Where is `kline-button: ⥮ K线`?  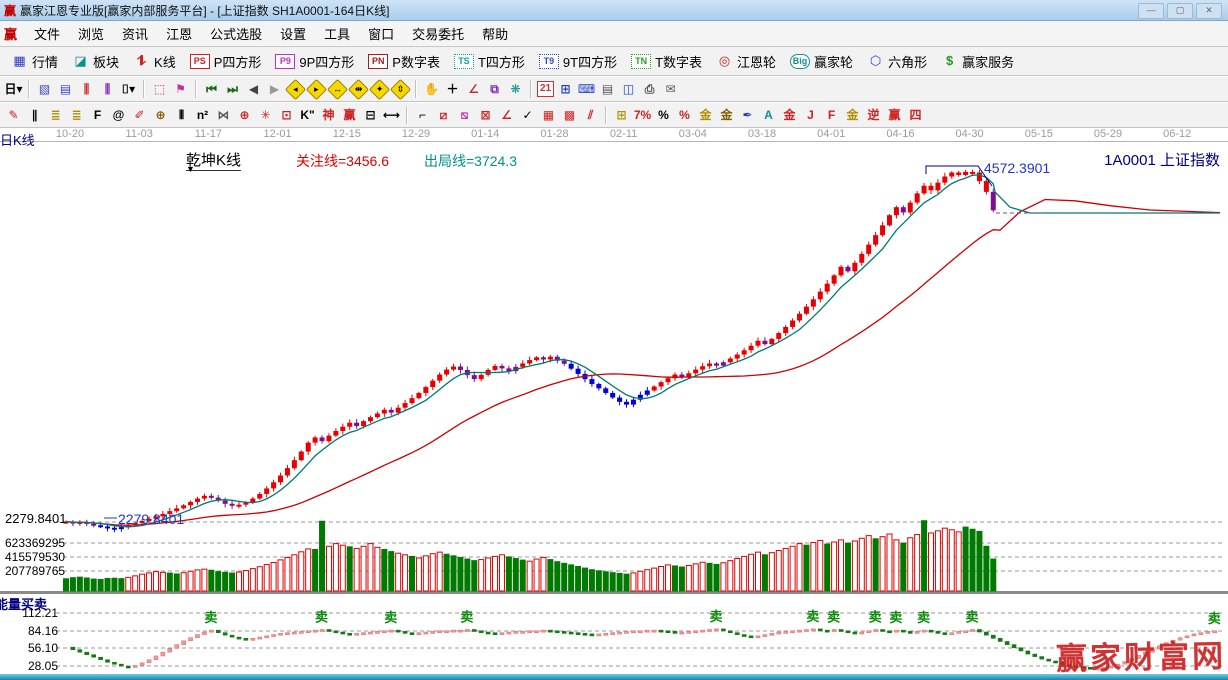
kline-button: ⥮ K线 is located at coordinates (154, 61).